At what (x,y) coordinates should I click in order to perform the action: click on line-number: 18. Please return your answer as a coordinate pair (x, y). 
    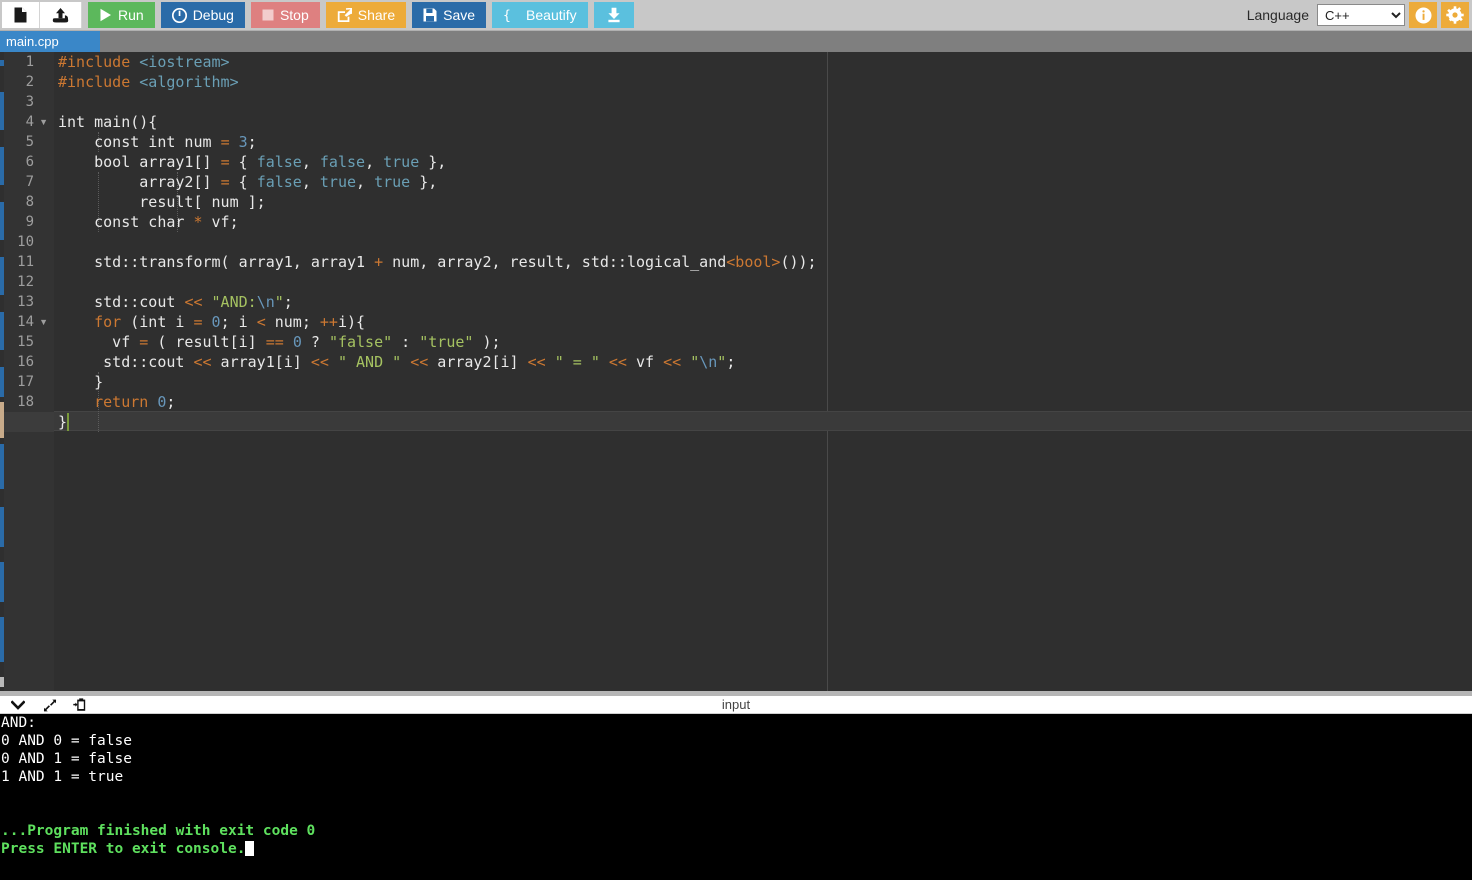
    Looking at the image, I should click on (25, 402).